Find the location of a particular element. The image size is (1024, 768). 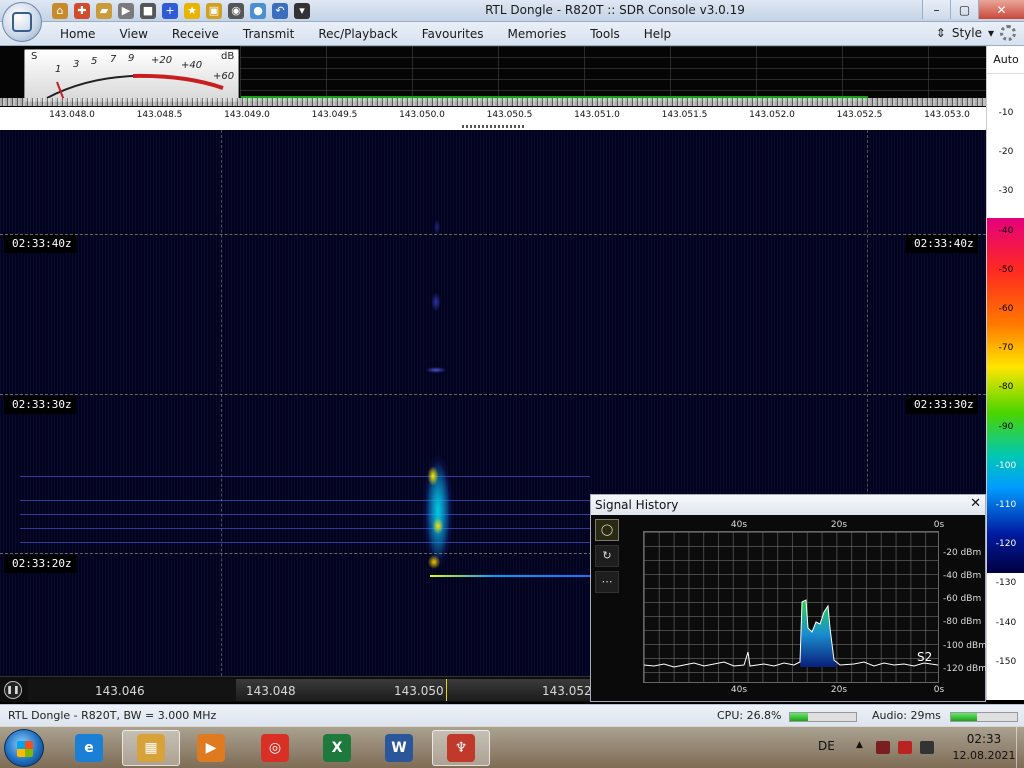

timestamp-left: 02:33:40z is located at coordinates (40, 244).